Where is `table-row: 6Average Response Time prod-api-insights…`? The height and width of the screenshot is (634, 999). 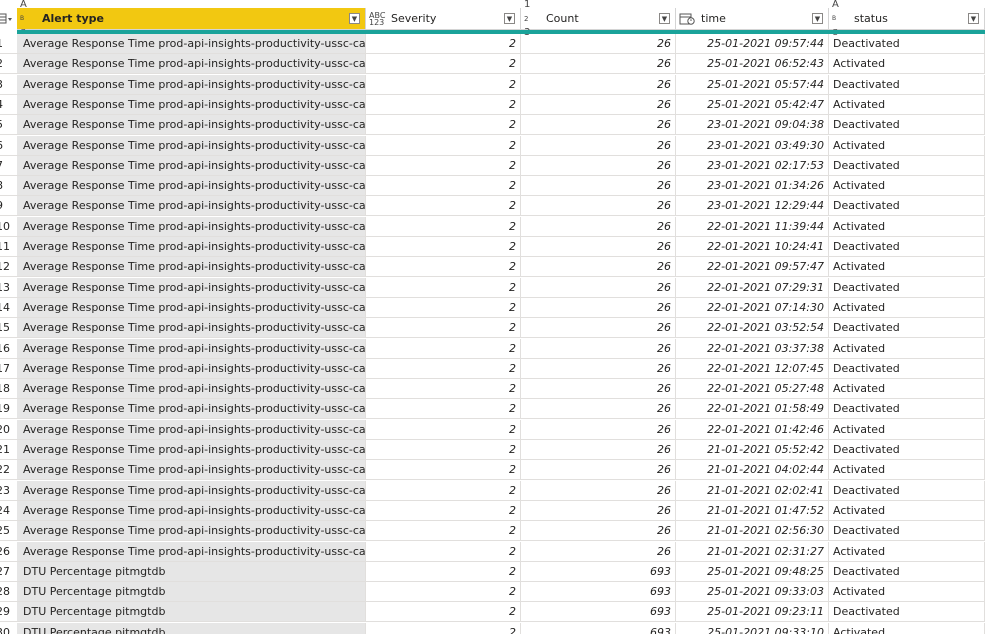
table-row: 6Average Response Time prod-api-insights… is located at coordinates (499, 145).